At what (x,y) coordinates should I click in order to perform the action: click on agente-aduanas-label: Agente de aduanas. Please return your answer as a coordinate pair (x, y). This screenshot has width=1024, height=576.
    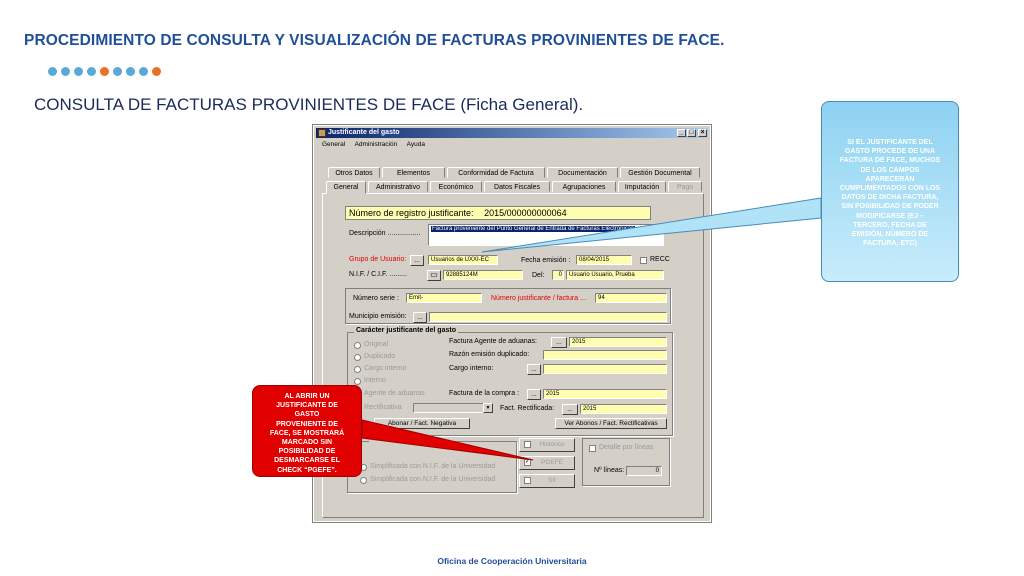
    Looking at the image, I should click on (394, 393).